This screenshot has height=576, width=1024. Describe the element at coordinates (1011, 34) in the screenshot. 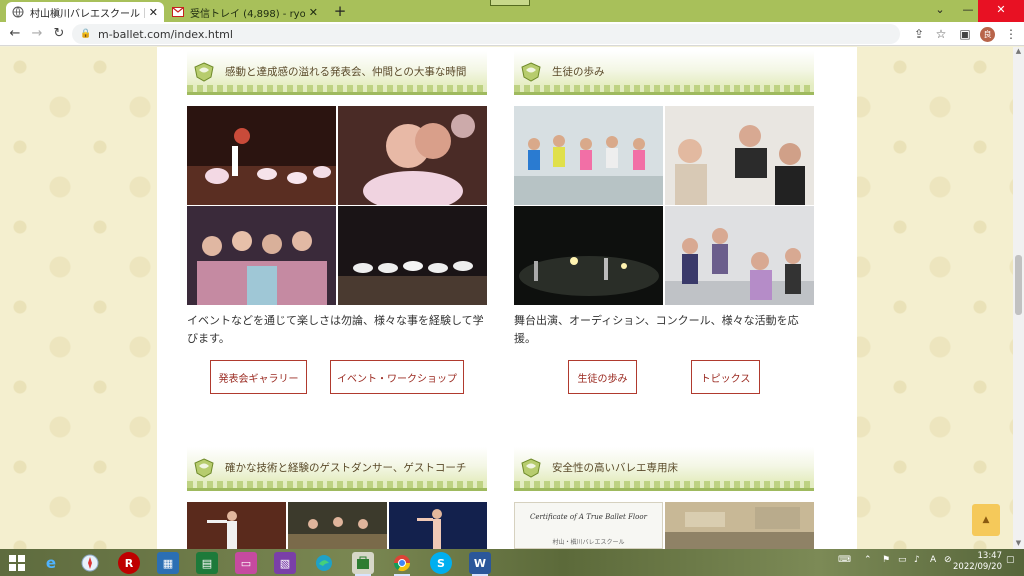

I see `menu-icon: ⋮` at that location.